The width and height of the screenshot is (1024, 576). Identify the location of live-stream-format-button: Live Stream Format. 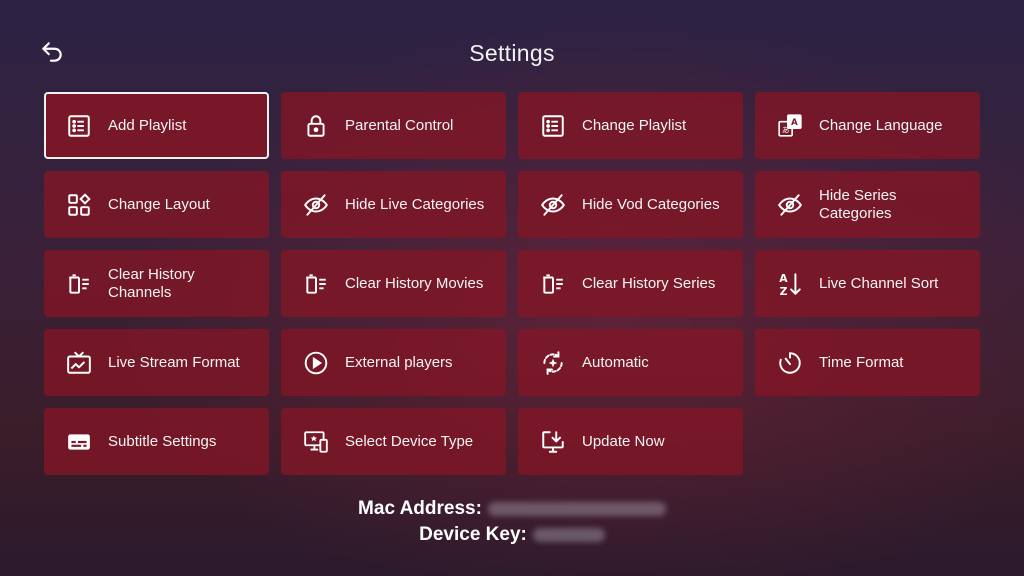
(156, 362).